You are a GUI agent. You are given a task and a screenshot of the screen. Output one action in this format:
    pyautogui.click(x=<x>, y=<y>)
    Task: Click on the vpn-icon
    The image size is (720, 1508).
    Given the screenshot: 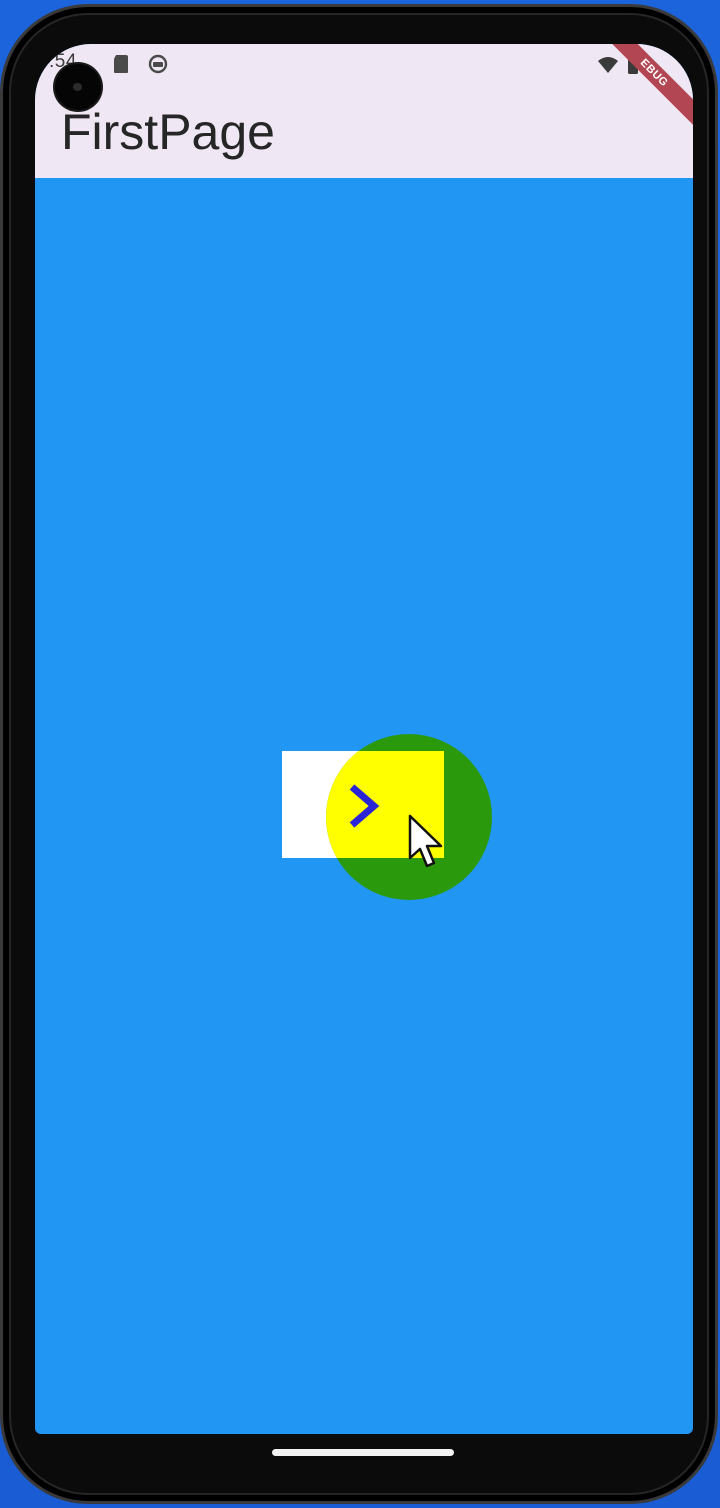 What is the action you would take?
    pyautogui.click(x=158, y=66)
    